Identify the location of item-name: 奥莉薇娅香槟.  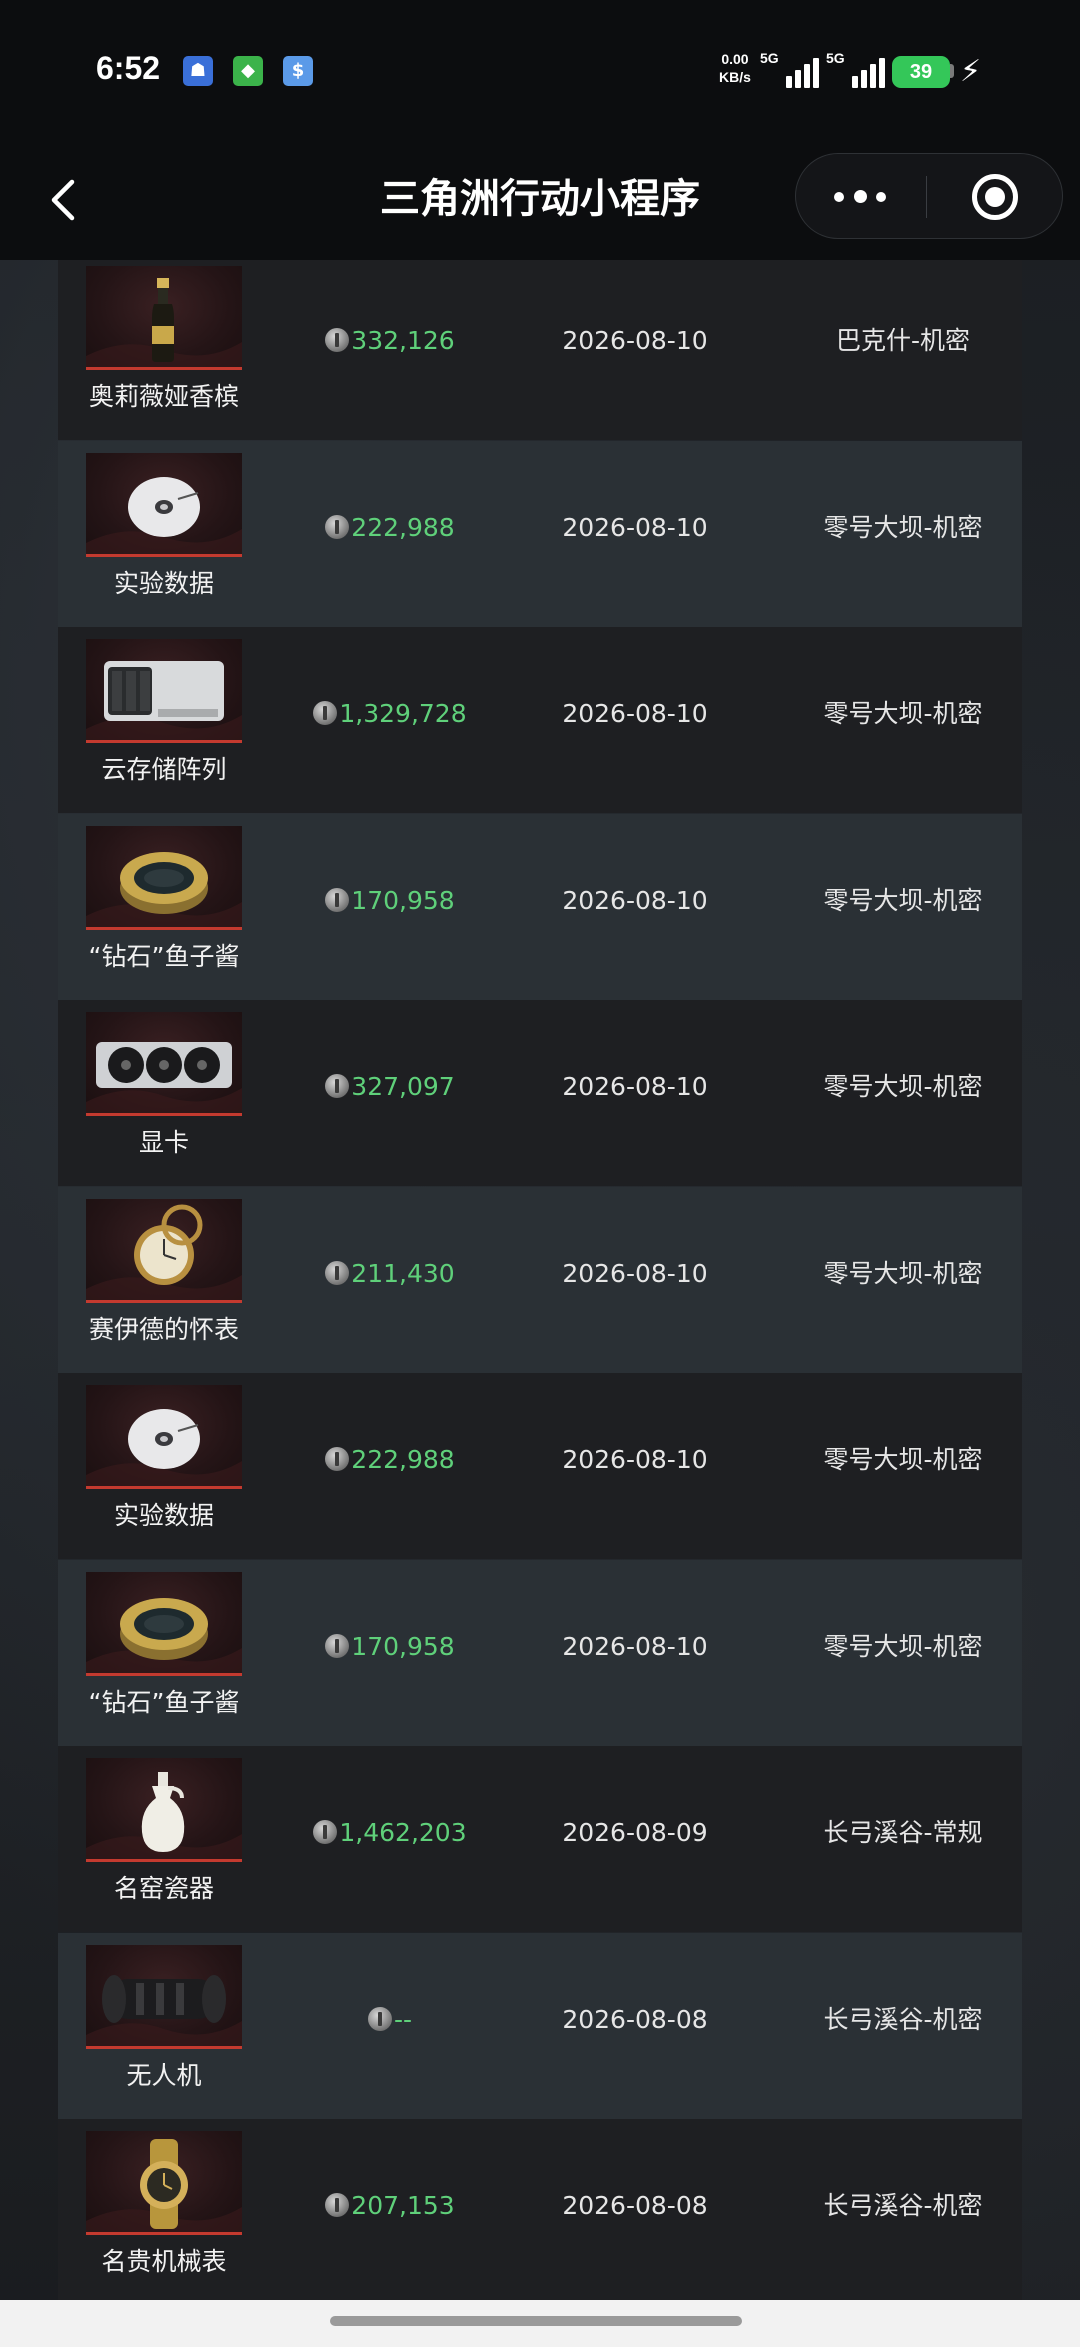
(163, 396).